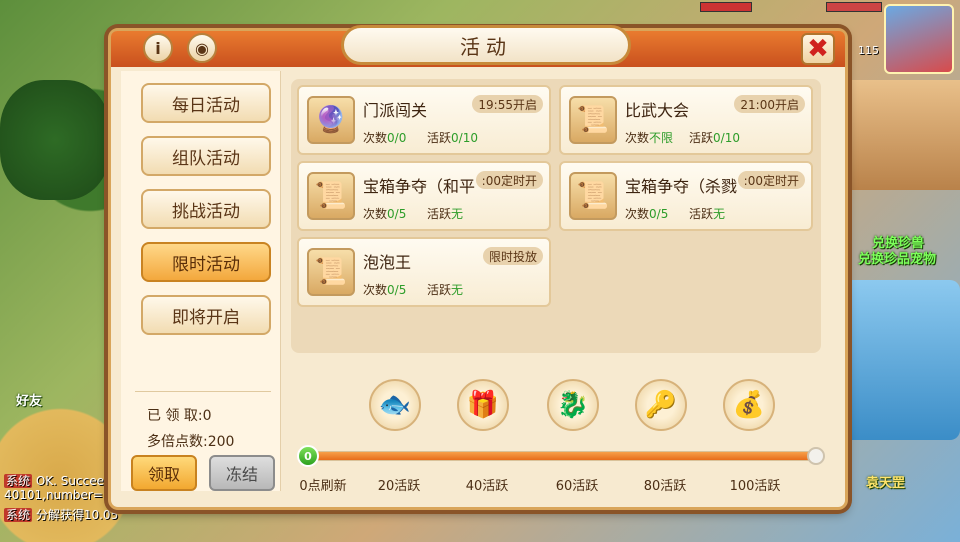  What do you see at coordinates (726, 7) in the screenshot?
I see `hp-bar` at bounding box center [726, 7].